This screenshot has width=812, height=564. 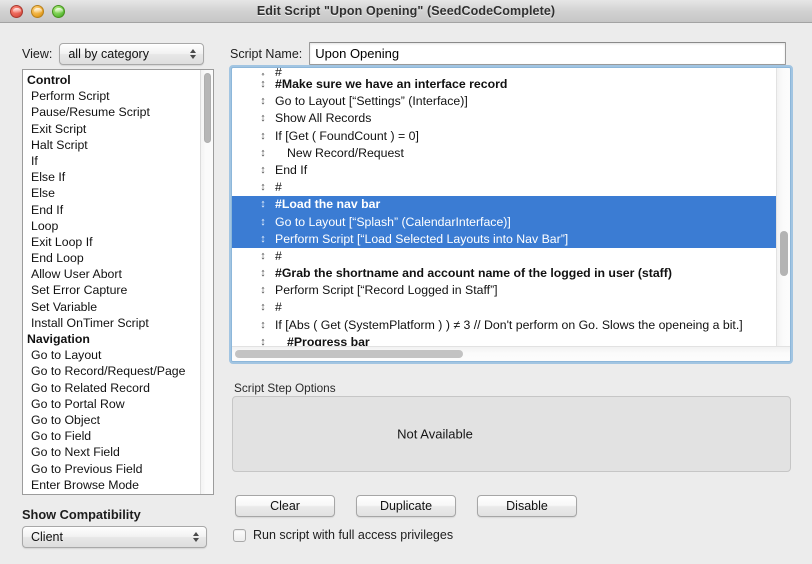 What do you see at coordinates (391, 84) in the screenshot?
I see `script-step-text: #Make sure we have an interface record` at bounding box center [391, 84].